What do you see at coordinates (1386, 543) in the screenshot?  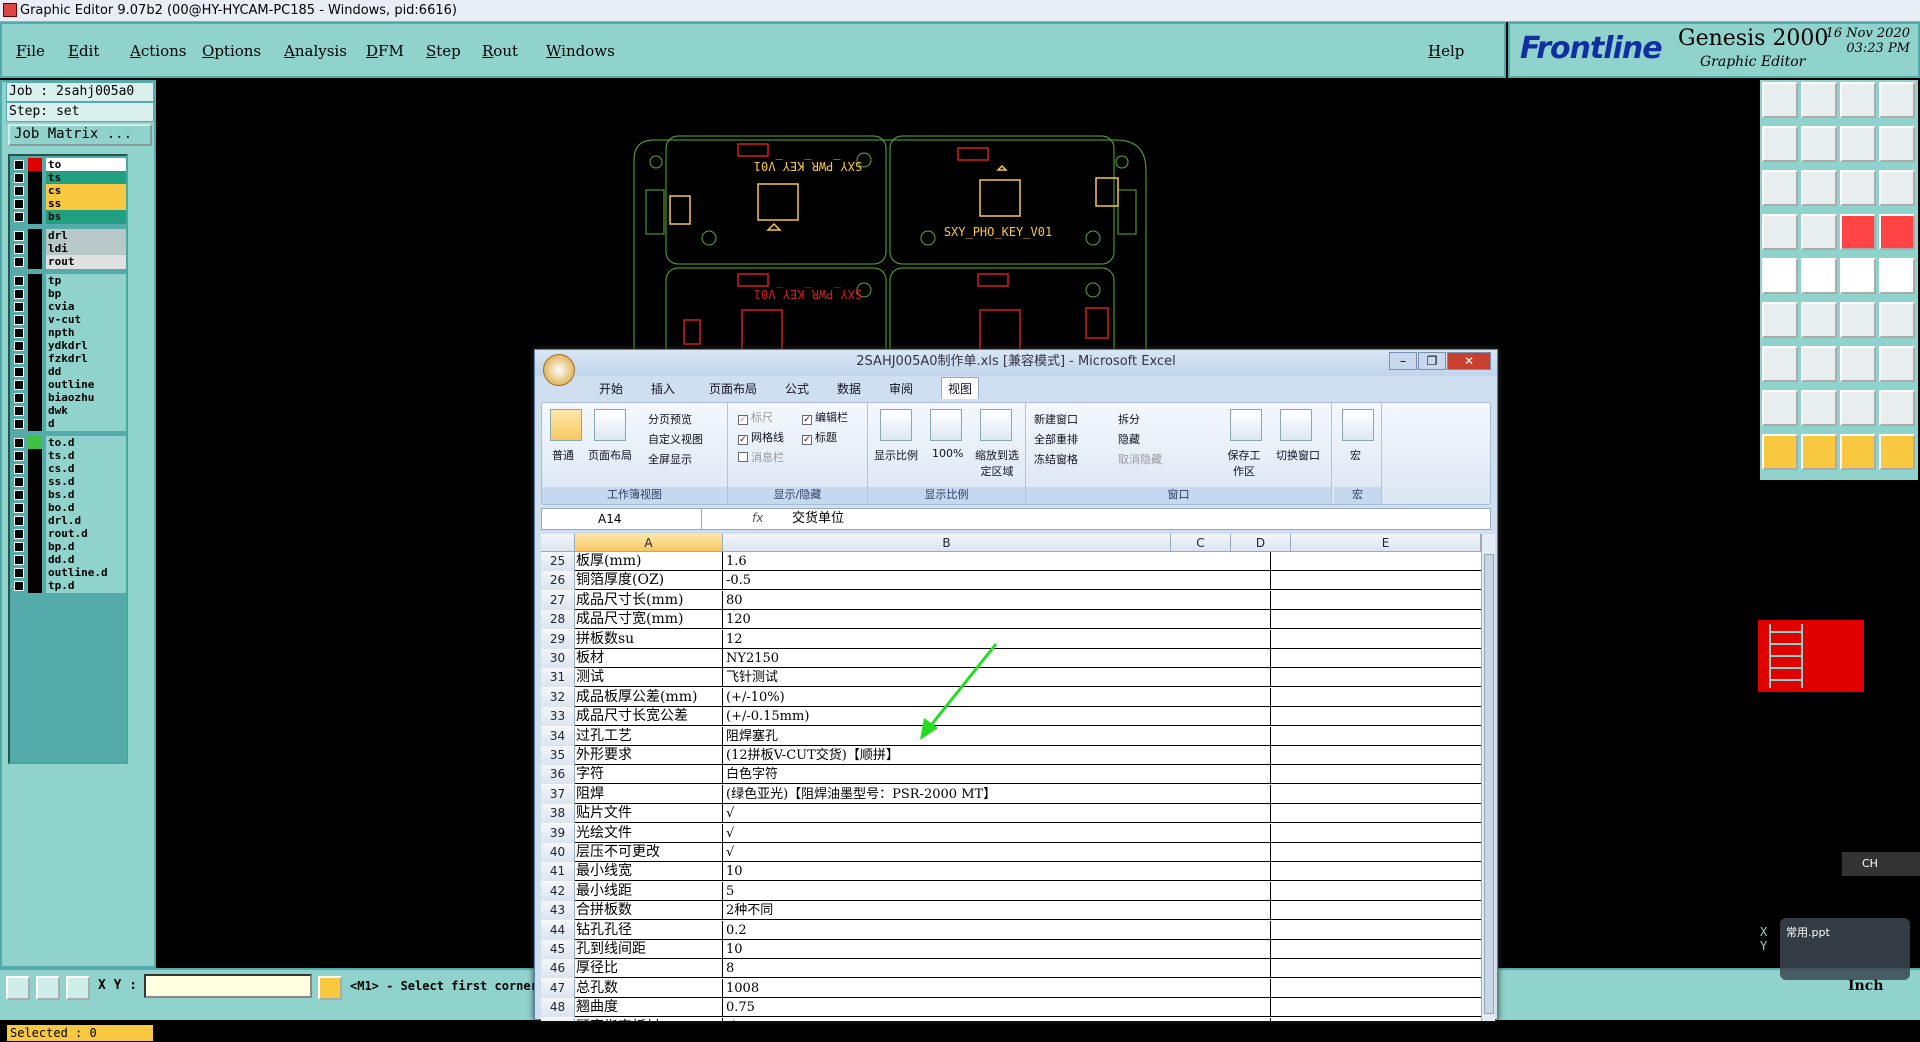 I see `column-header-e: E` at bounding box center [1386, 543].